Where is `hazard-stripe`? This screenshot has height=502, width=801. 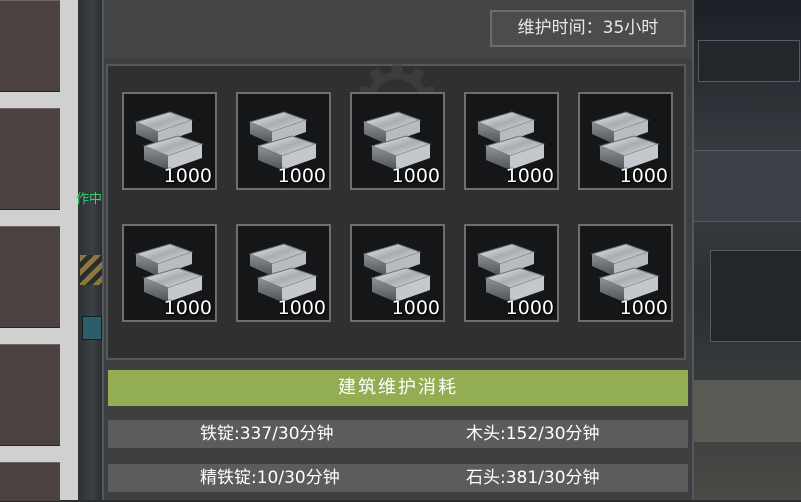 hazard-stripe is located at coordinates (91, 270).